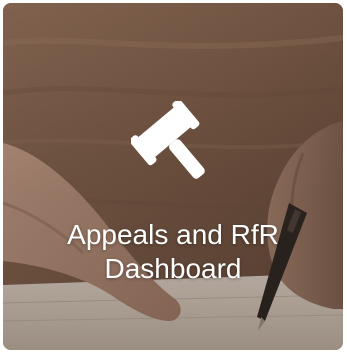 The image size is (347, 355). I want to click on tile-title-line2: Dashboard, so click(173, 268).